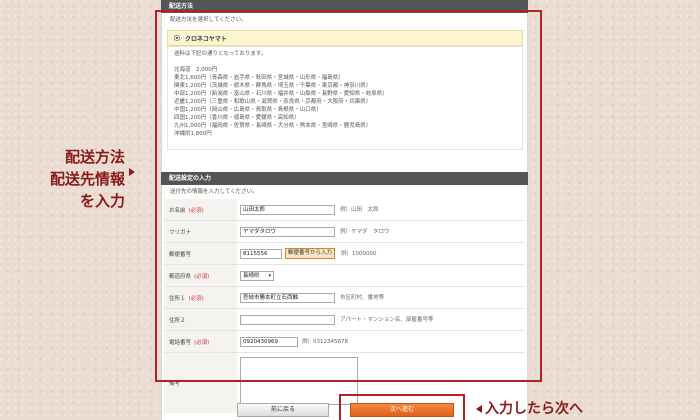 The image size is (700, 420). What do you see at coordinates (102, 201) in the screenshot?
I see `side-annotation-line: を入力` at bounding box center [102, 201].